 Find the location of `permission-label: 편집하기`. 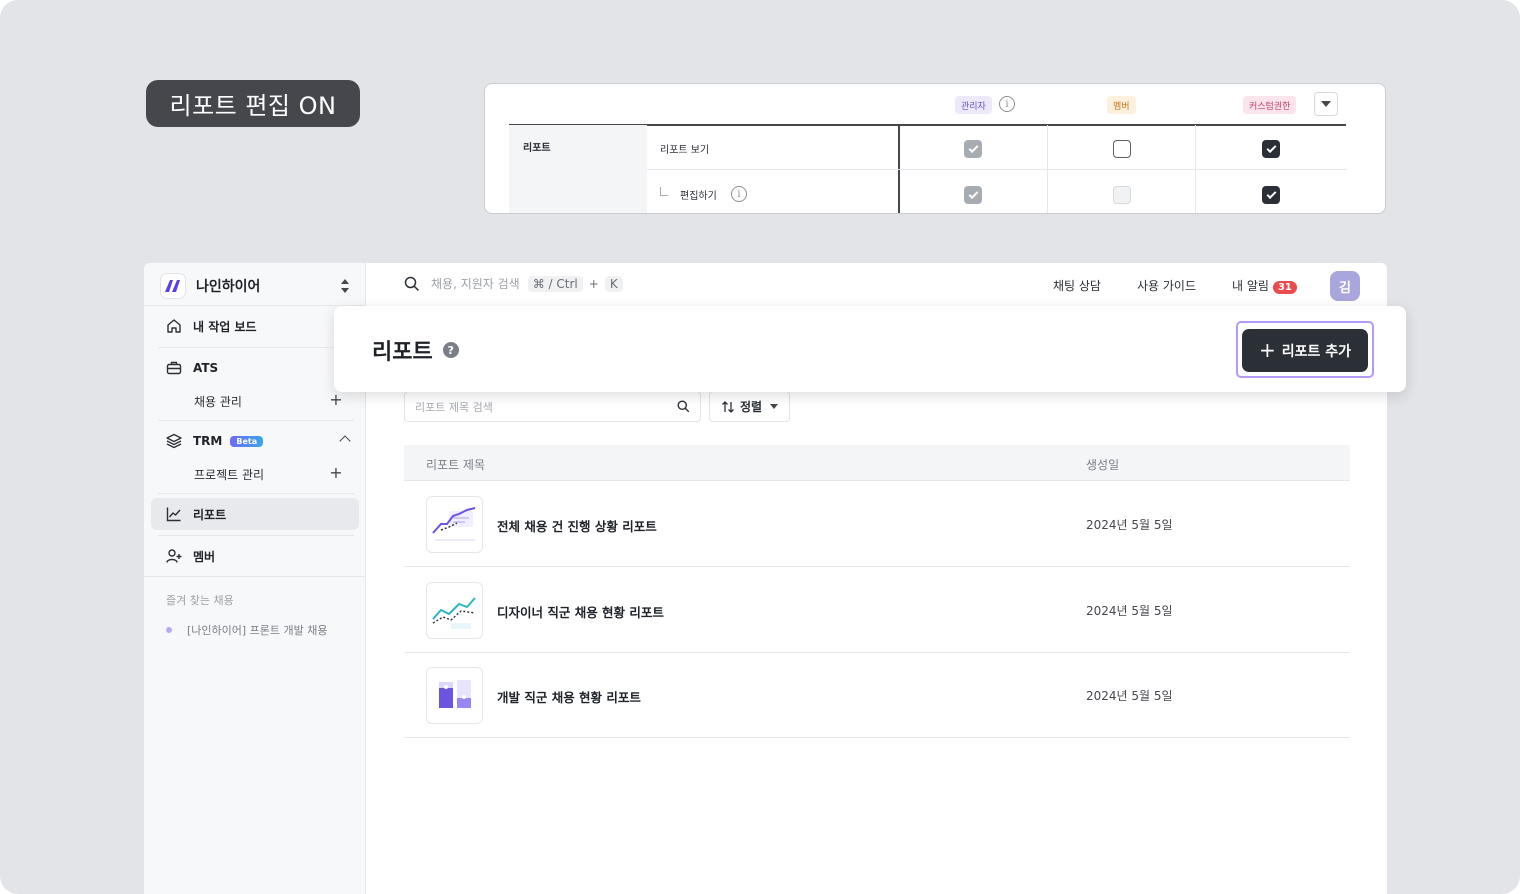

permission-label: 편집하기 is located at coordinates (698, 196).